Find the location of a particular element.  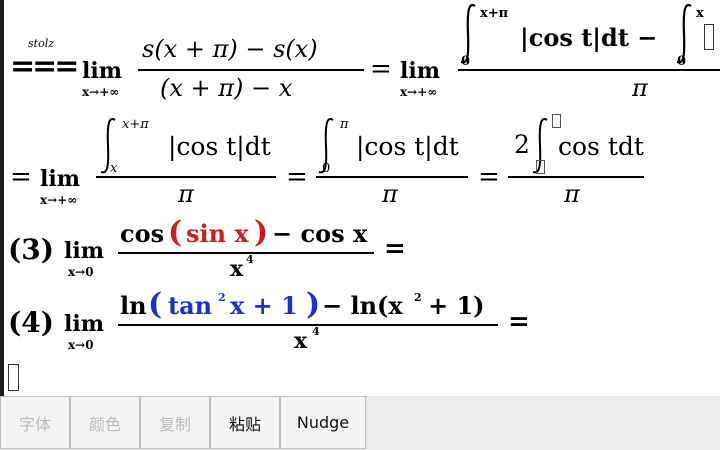

upper-limit-placeholder is located at coordinates (556, 121).